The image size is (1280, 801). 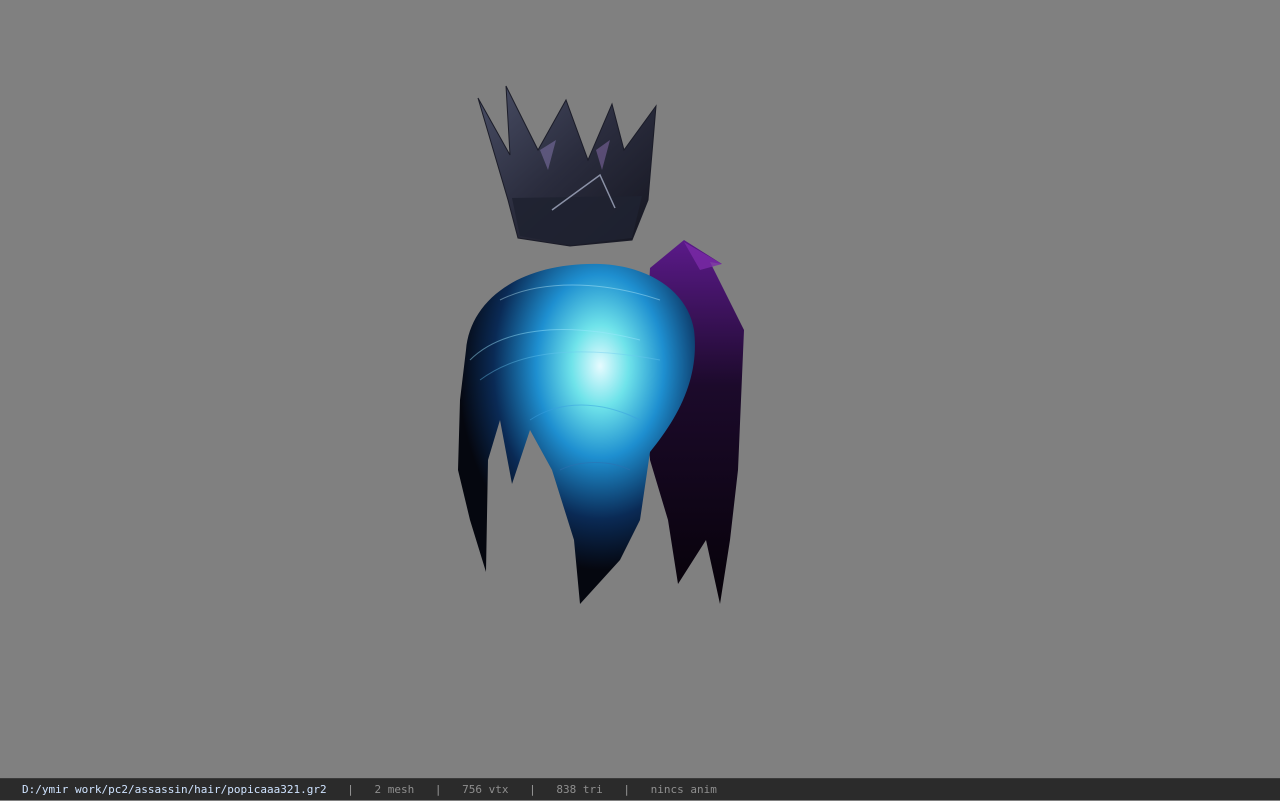 What do you see at coordinates (683, 789) in the screenshot?
I see `animation-status: nincs anim` at bounding box center [683, 789].